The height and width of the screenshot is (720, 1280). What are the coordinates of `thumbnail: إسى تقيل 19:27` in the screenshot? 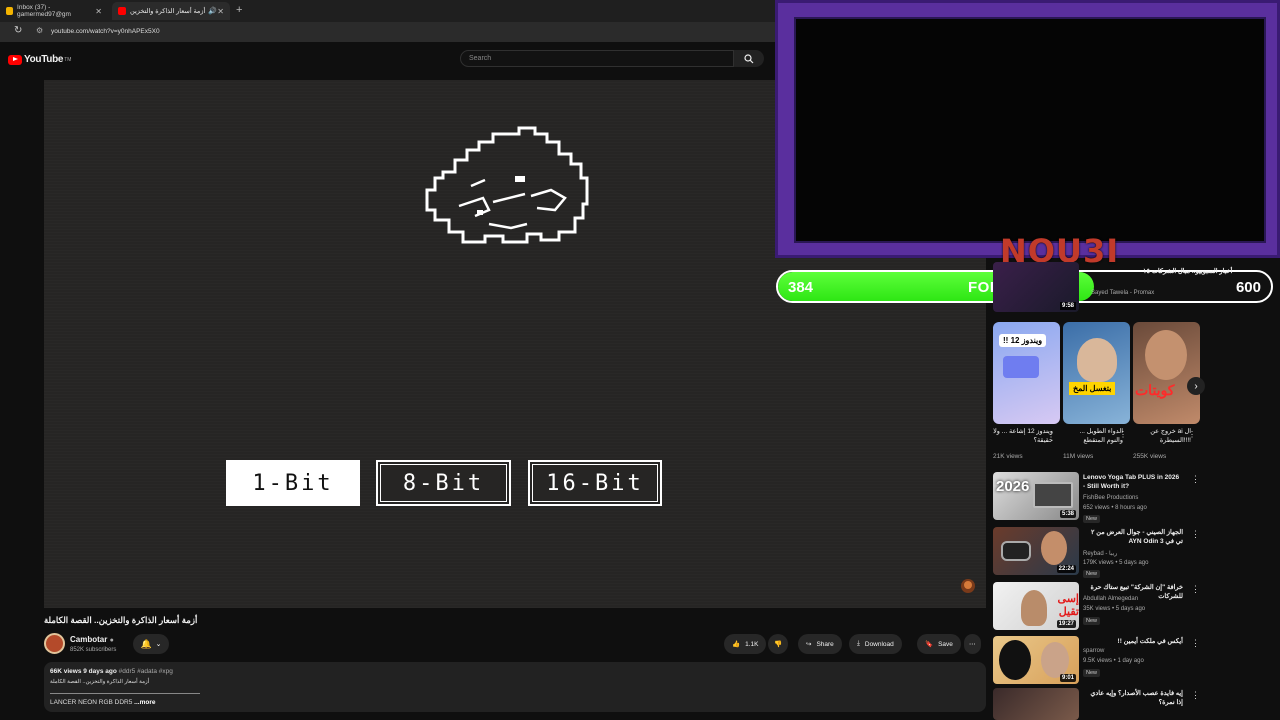 It's located at (1036, 606).